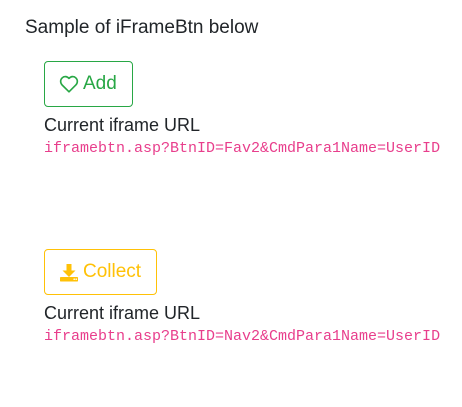 Image resolution: width=462 pixels, height=407 pixels. I want to click on download-icon, so click(69, 272).